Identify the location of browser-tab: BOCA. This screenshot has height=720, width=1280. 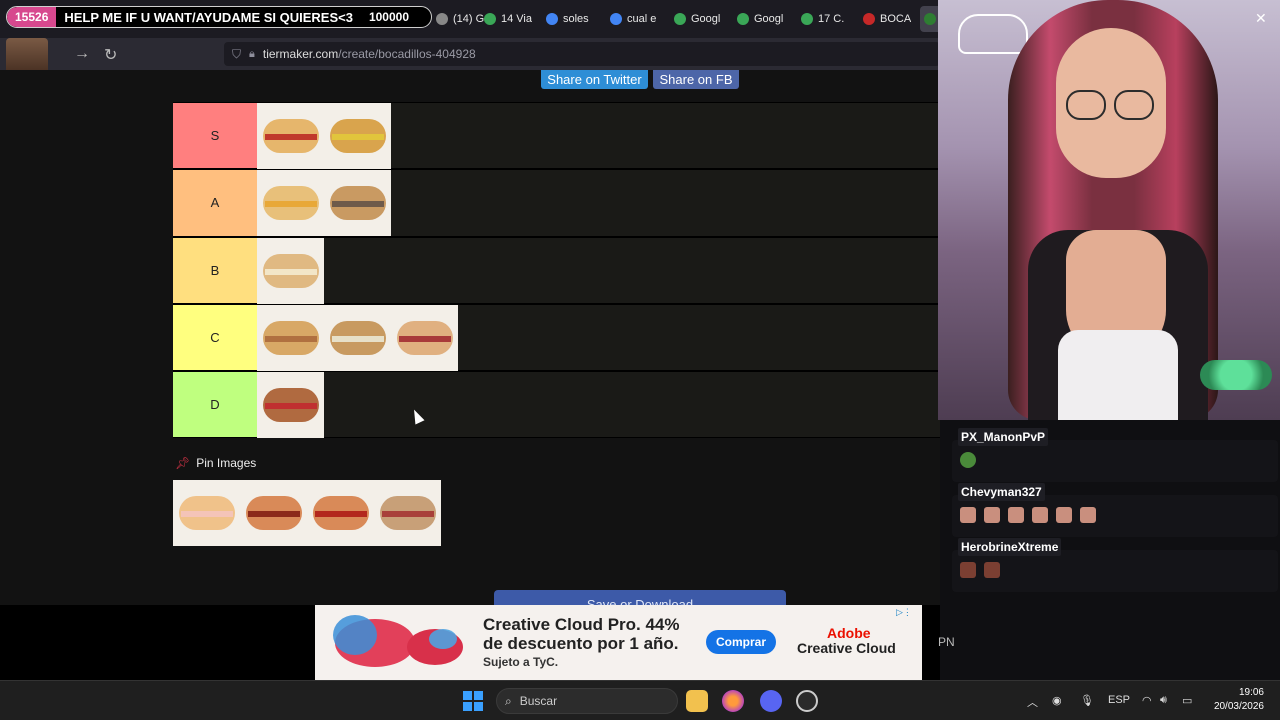
(887, 19).